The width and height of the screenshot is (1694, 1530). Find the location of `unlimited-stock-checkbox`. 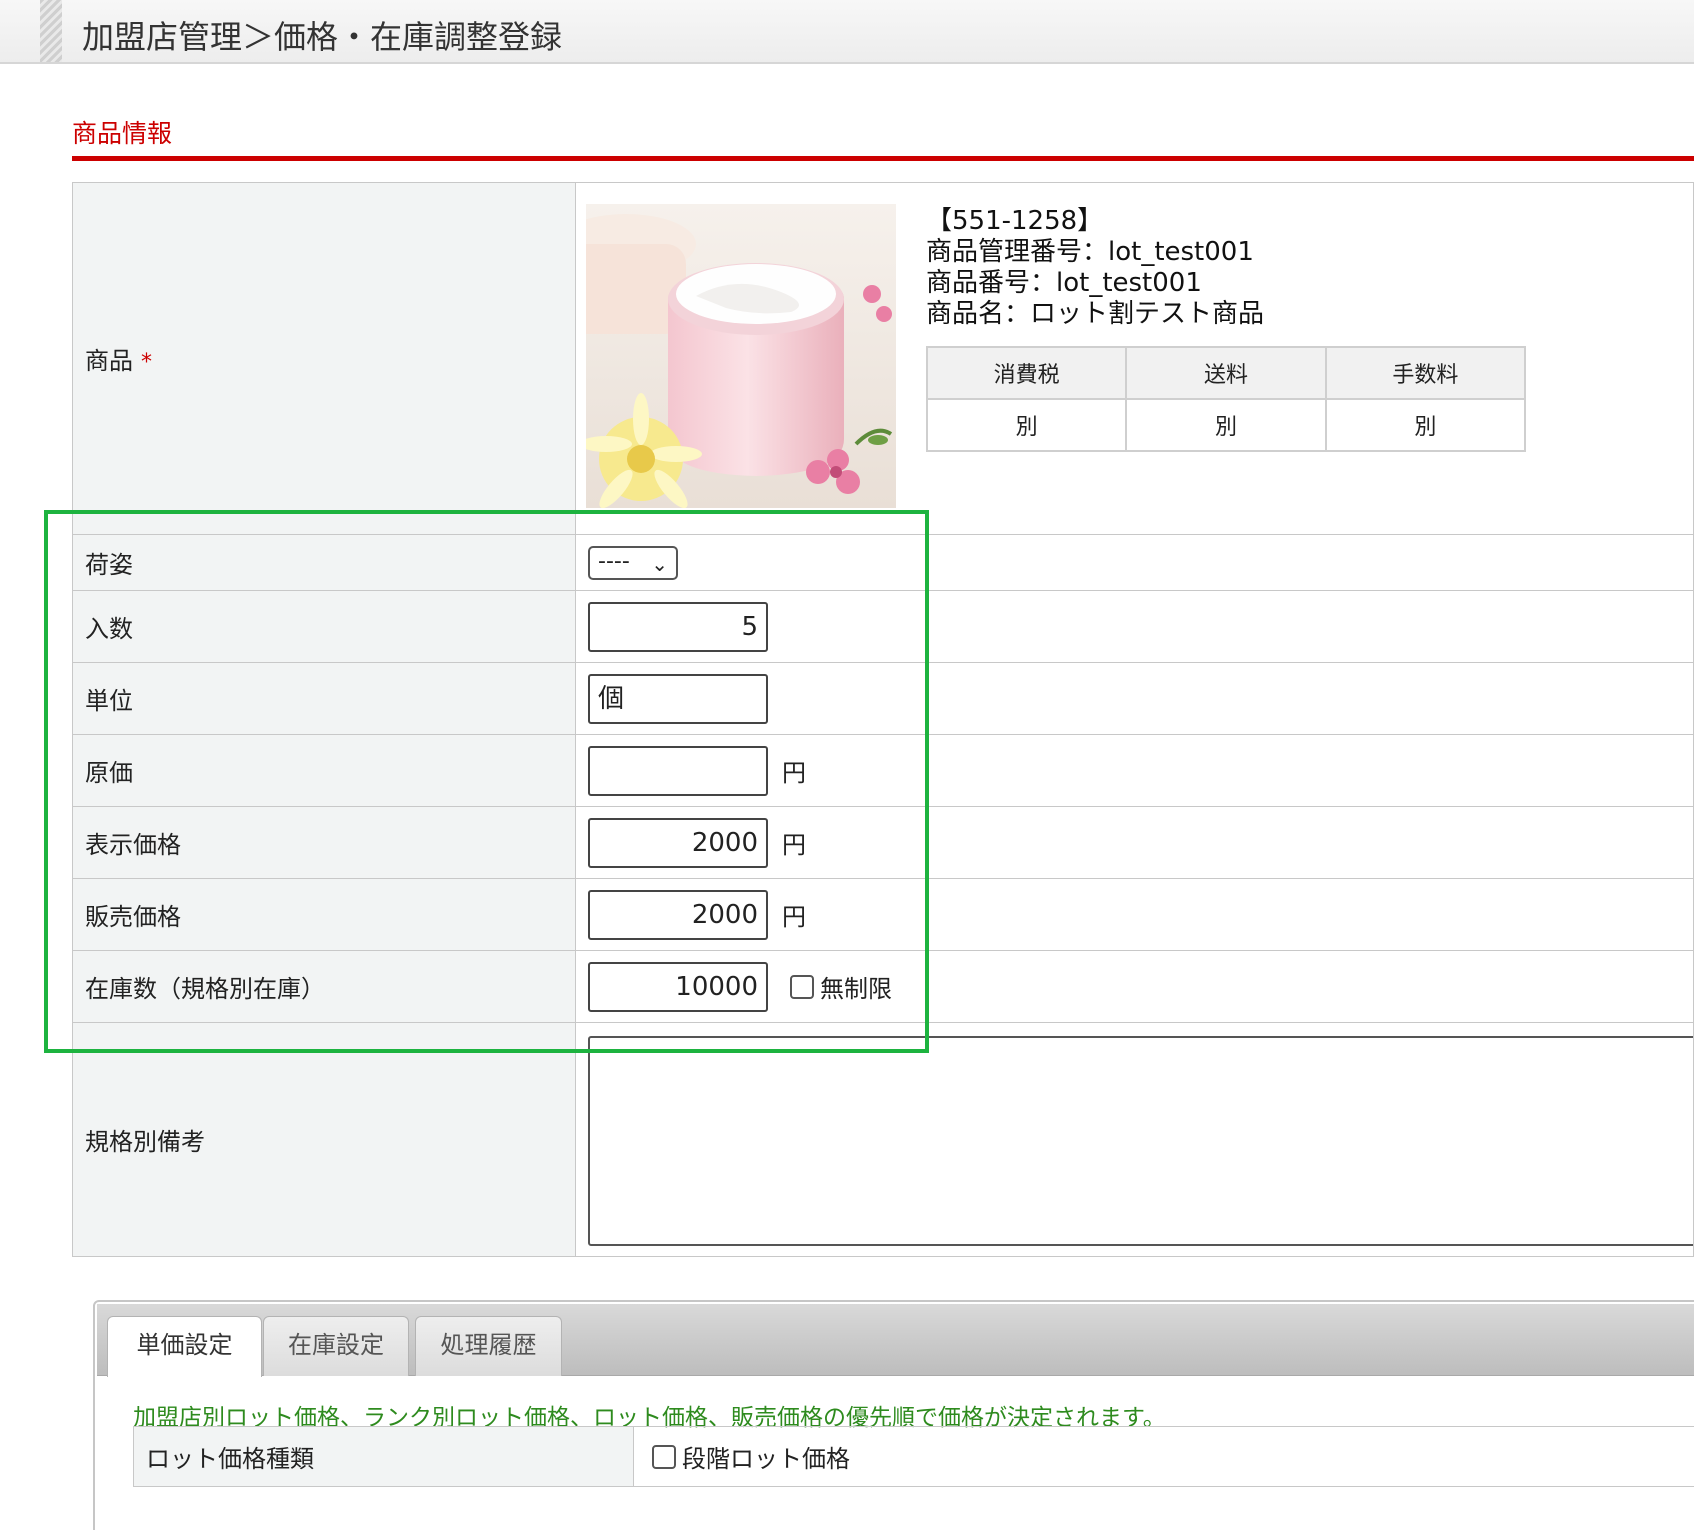

unlimited-stock-checkbox is located at coordinates (802, 986).